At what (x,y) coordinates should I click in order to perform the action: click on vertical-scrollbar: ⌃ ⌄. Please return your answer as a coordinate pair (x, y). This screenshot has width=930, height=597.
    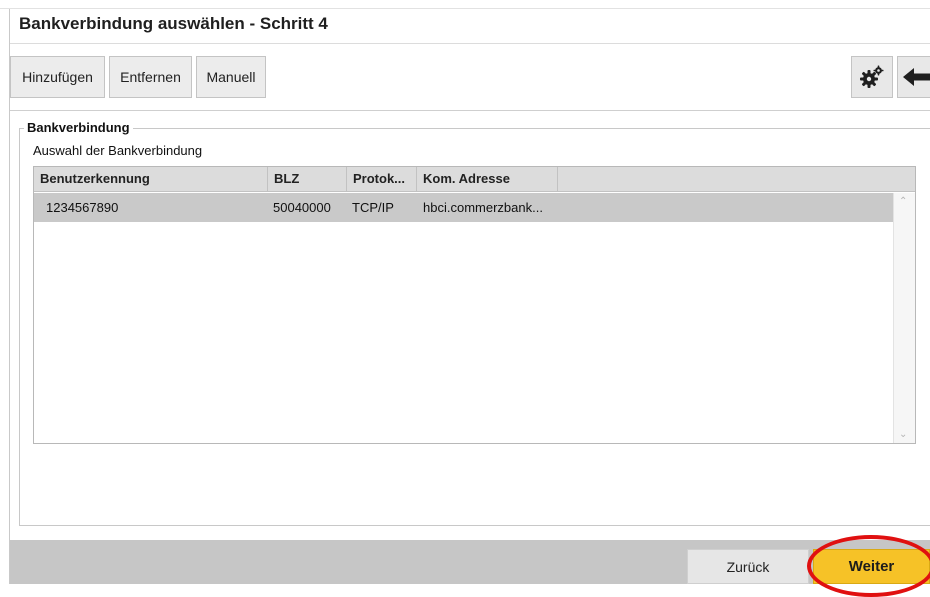
    Looking at the image, I should click on (904, 318).